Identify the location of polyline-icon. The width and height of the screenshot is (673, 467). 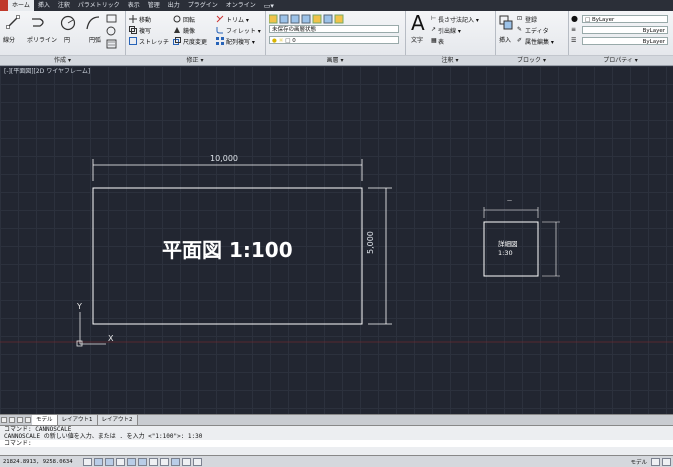
(39, 22).